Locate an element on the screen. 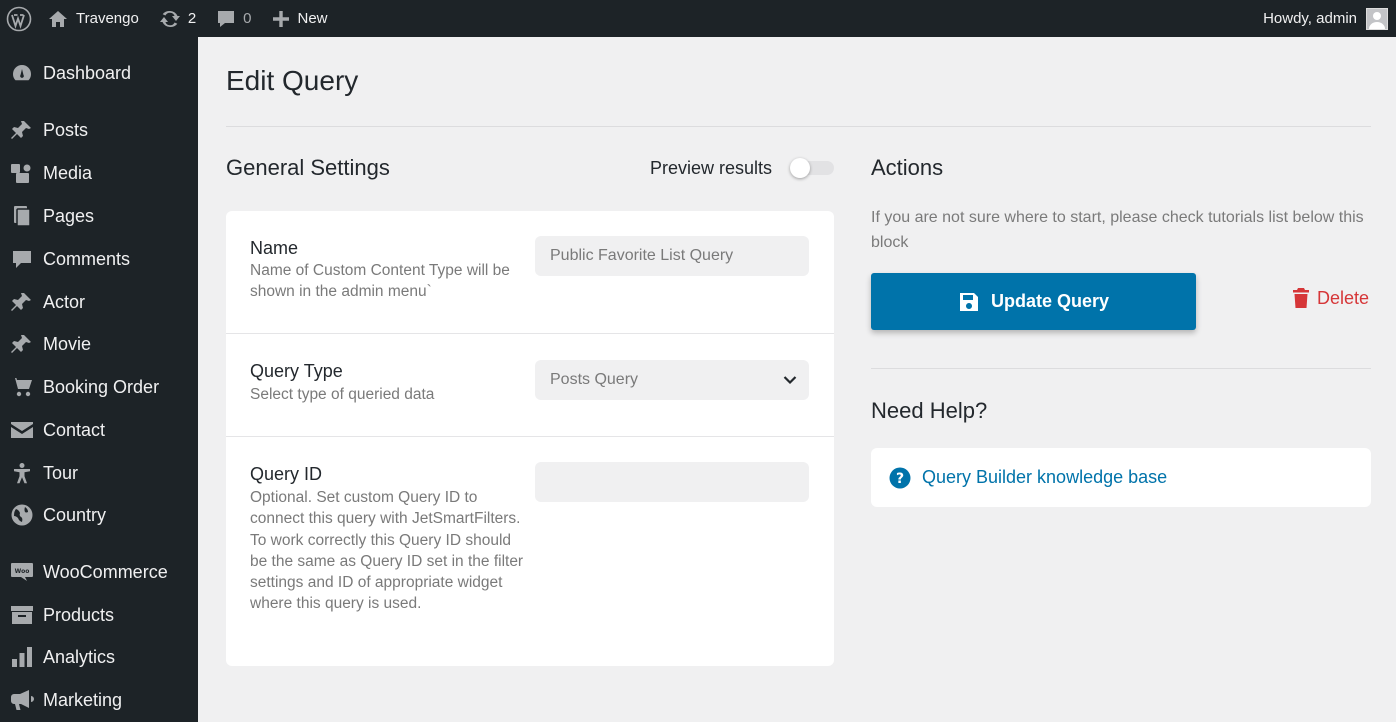  admin-bar: Travengo 2 0 New Howdy, admin is located at coordinates (698, 18).